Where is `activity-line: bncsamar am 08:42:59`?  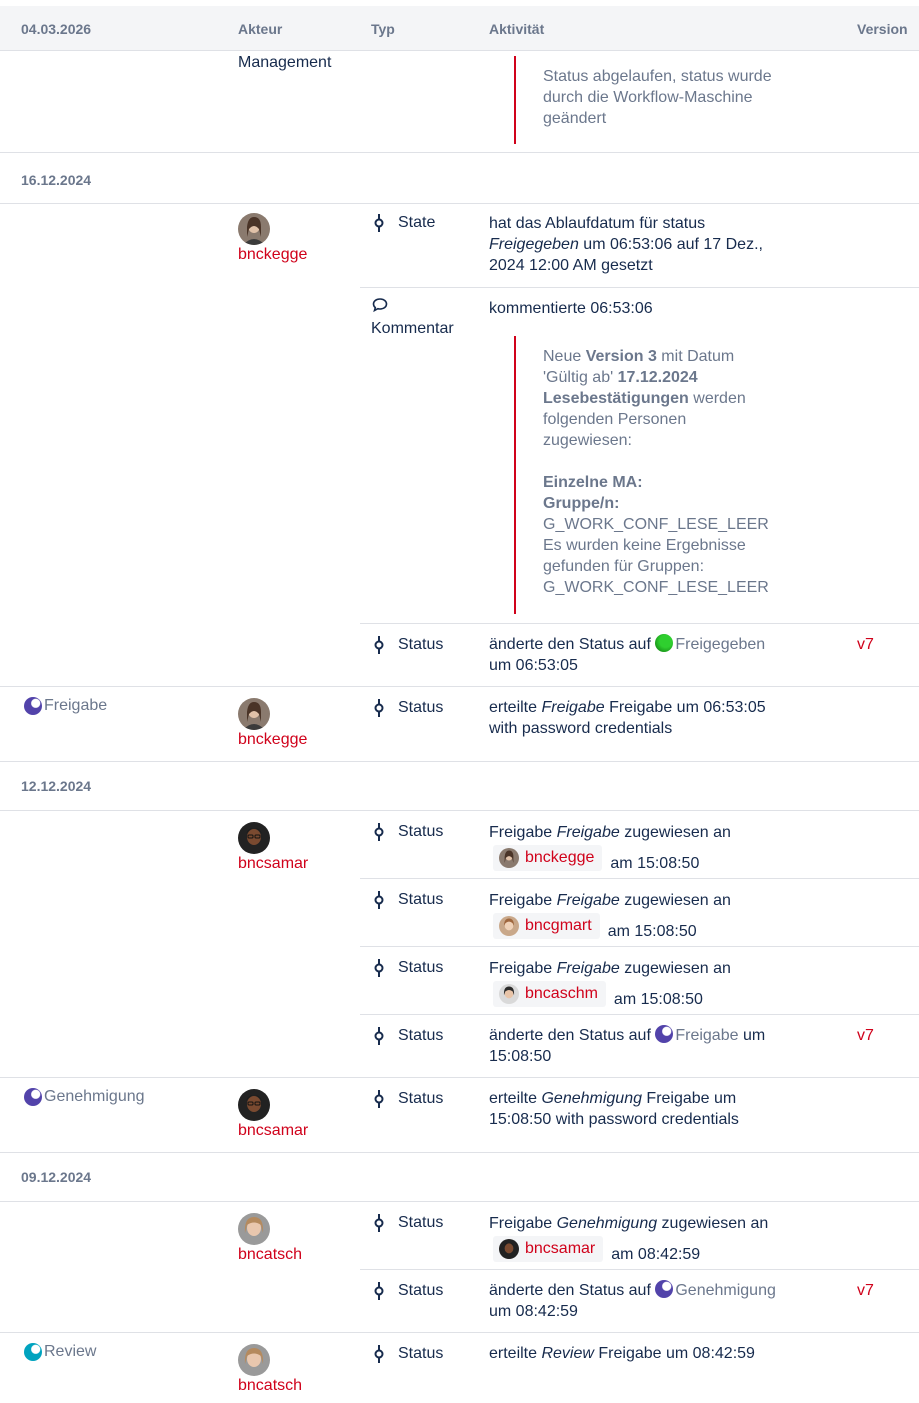
activity-line: bncsamar am 08:42:59 is located at coordinates (649, 1251).